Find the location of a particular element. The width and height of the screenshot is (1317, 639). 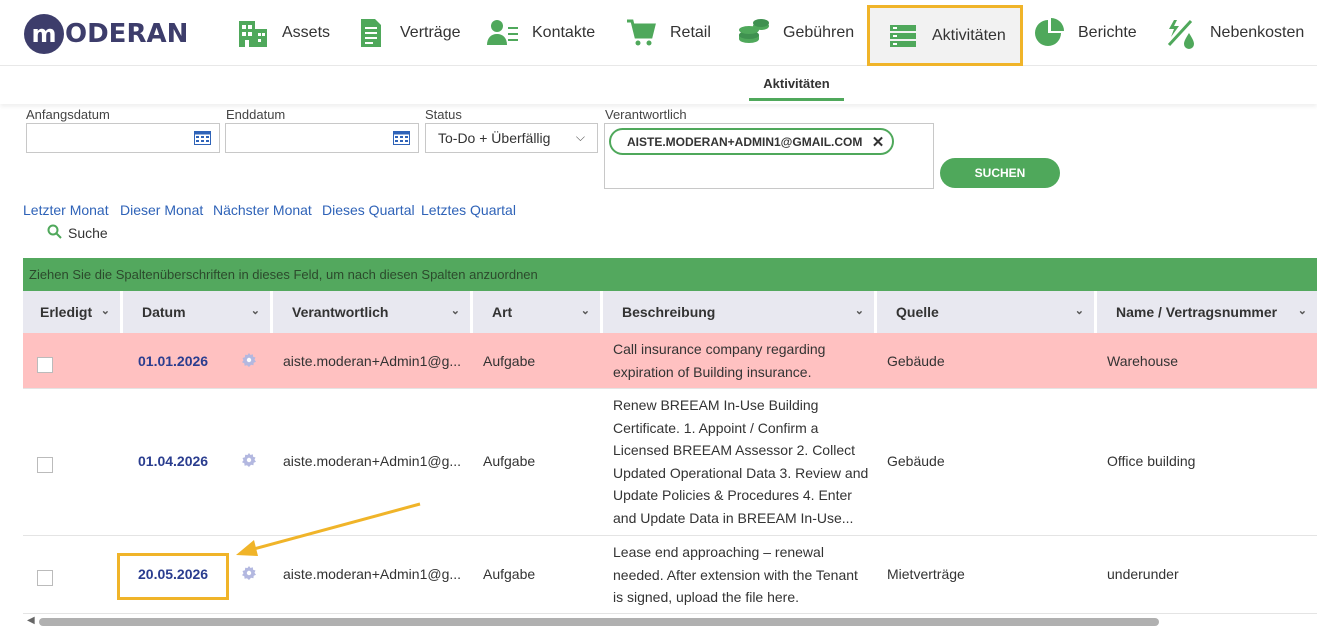

column-header-erledigt: Erledigt ⌄ is located at coordinates (73, 312).